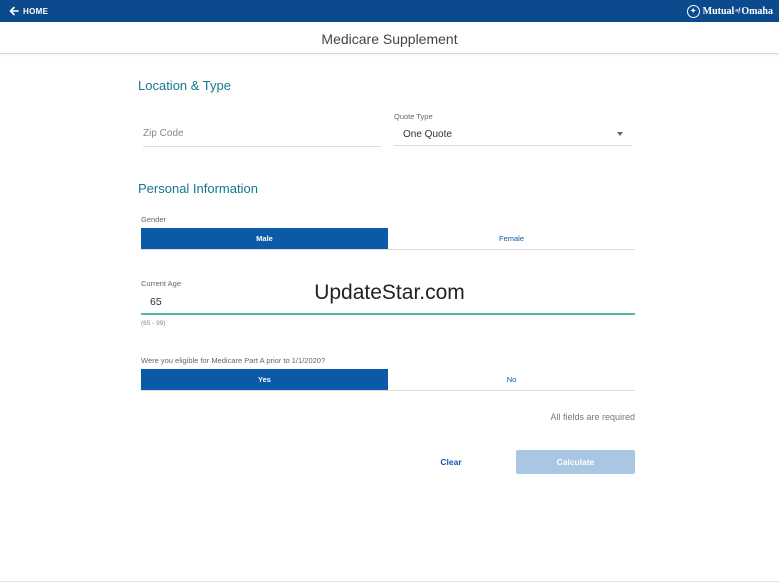  I want to click on clear-button: Clear, so click(451, 462).